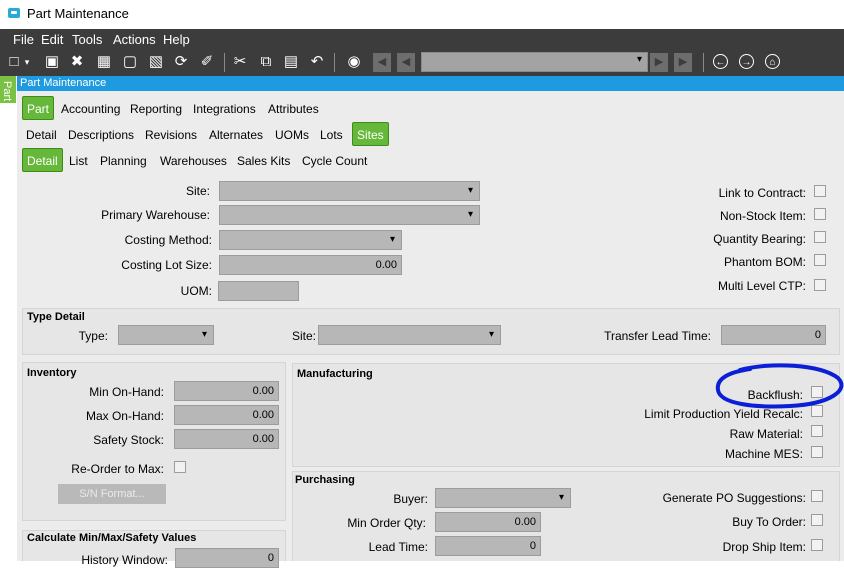  I want to click on copy-icon: ⧉, so click(266, 62).